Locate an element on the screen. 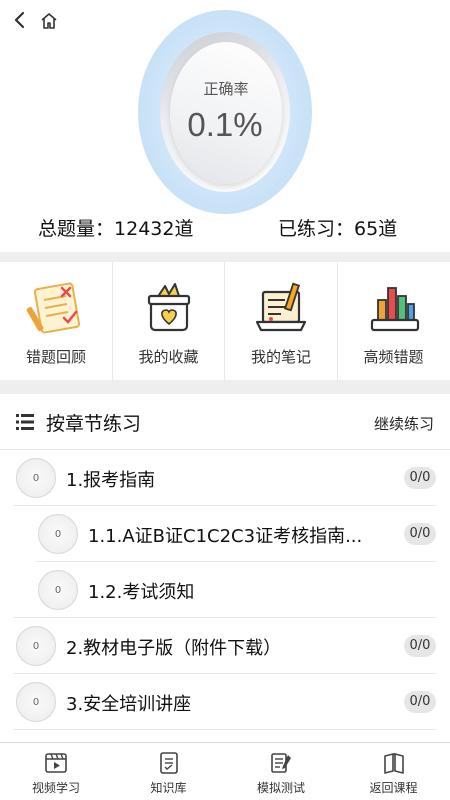 The height and width of the screenshot is (800, 450). list-item: 0 1.1.A证B证C1C2C3证考核指南... 0/0 is located at coordinates (225, 534).